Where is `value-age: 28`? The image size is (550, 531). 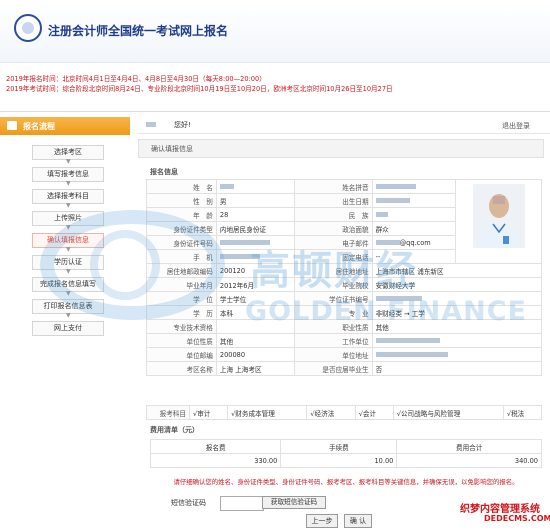
value-age: 28 is located at coordinates (255, 214).